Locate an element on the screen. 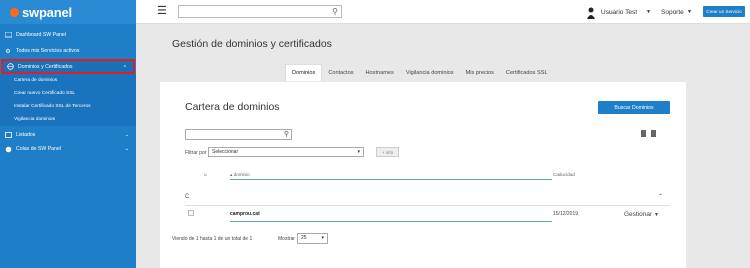 The height and width of the screenshot is (268, 750). filter-label: Filtrar por is located at coordinates (196, 153).